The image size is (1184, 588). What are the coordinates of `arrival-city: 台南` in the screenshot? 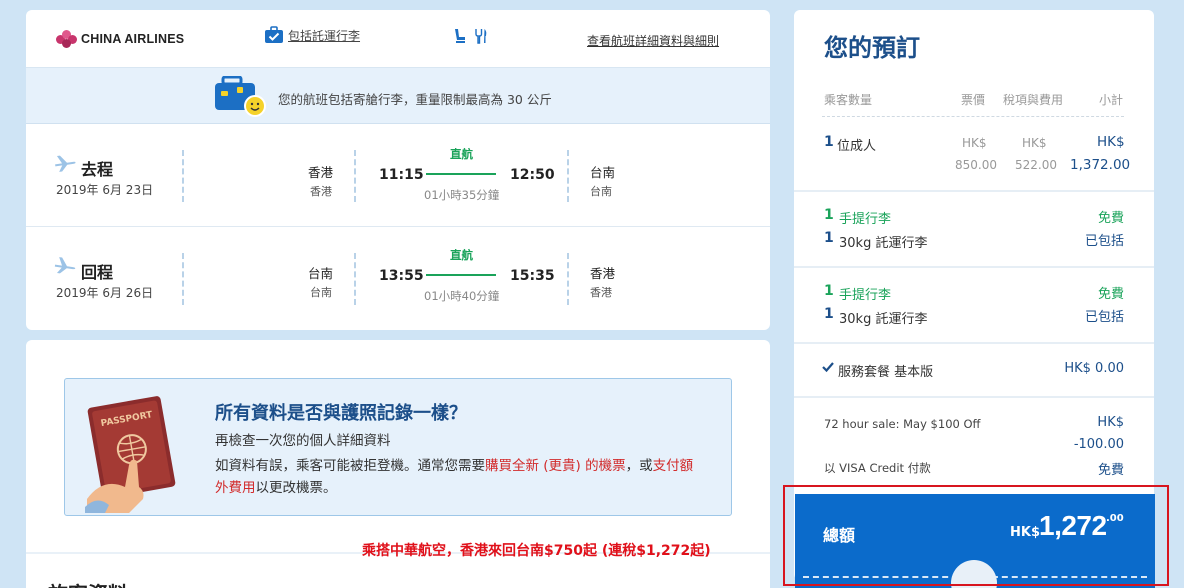 It's located at (603, 172).